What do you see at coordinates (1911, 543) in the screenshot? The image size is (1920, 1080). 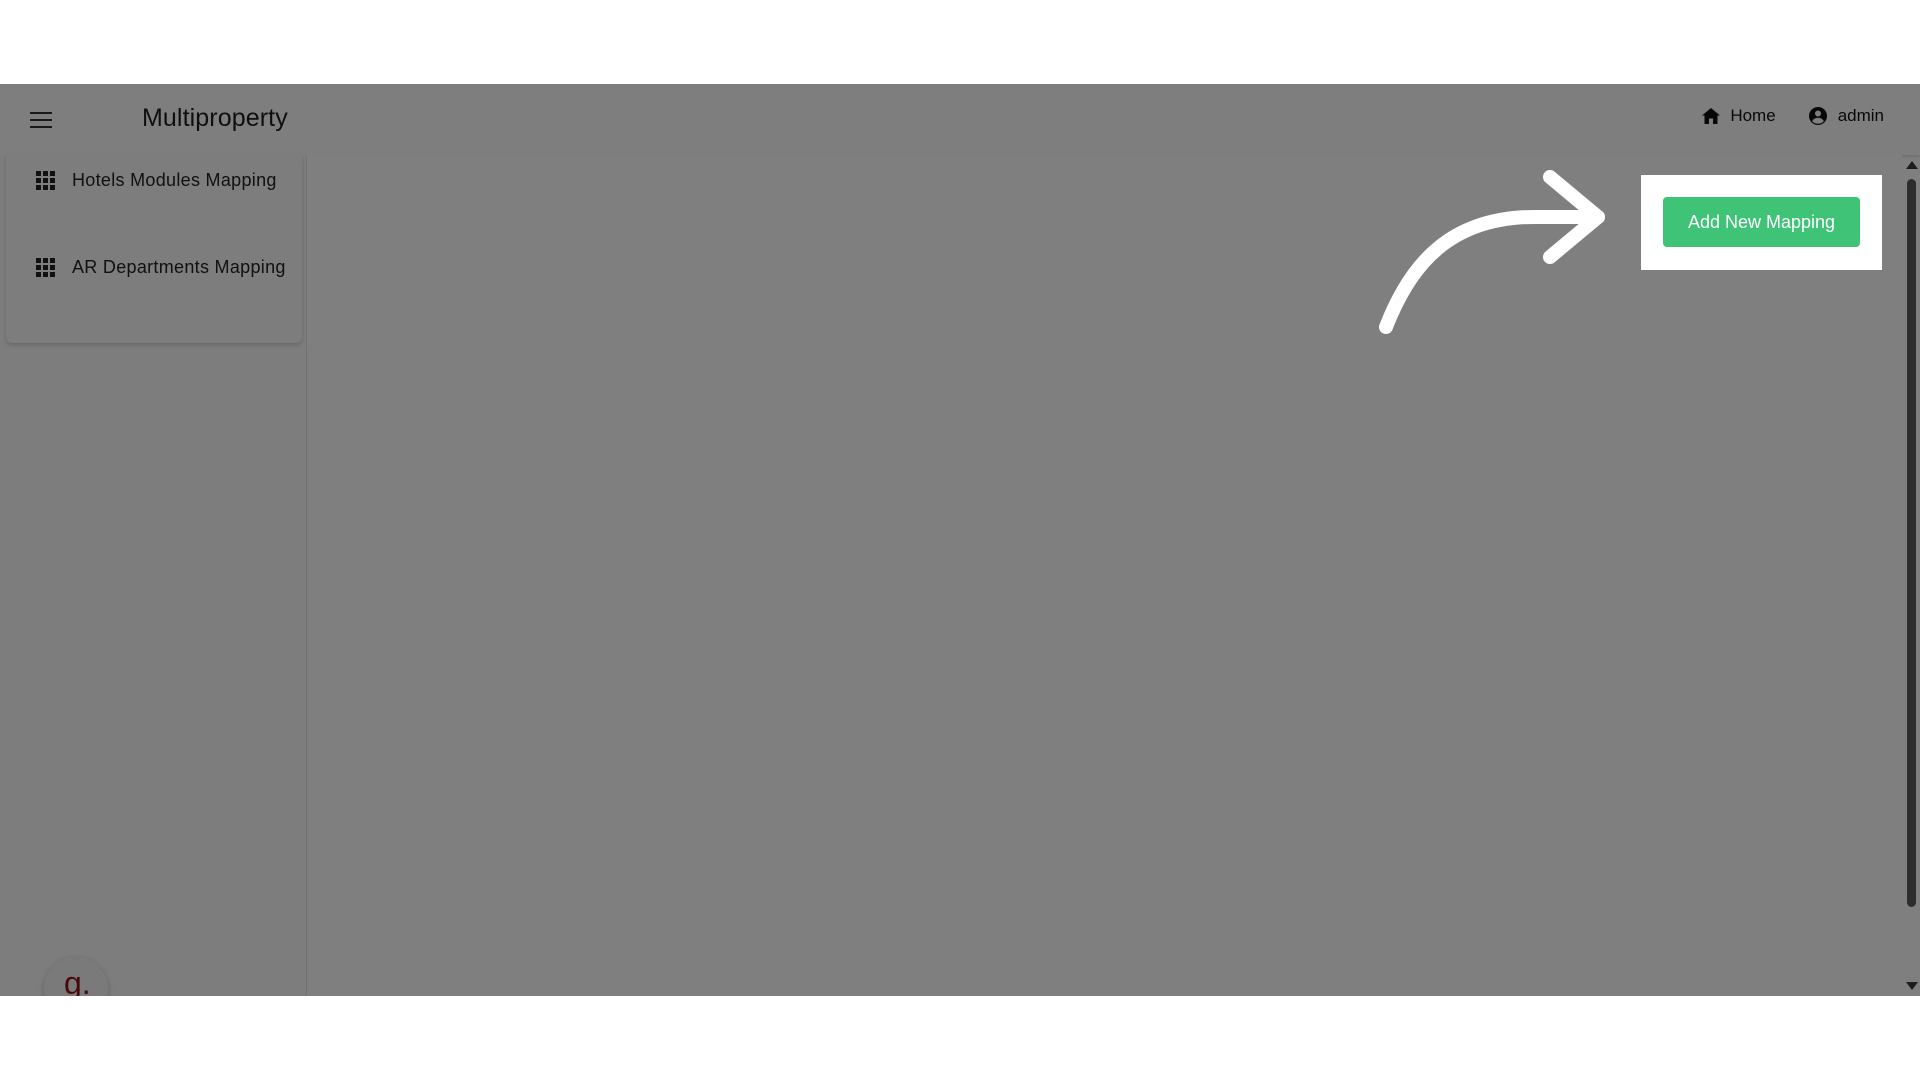 I see `scrollbar-thumb` at bounding box center [1911, 543].